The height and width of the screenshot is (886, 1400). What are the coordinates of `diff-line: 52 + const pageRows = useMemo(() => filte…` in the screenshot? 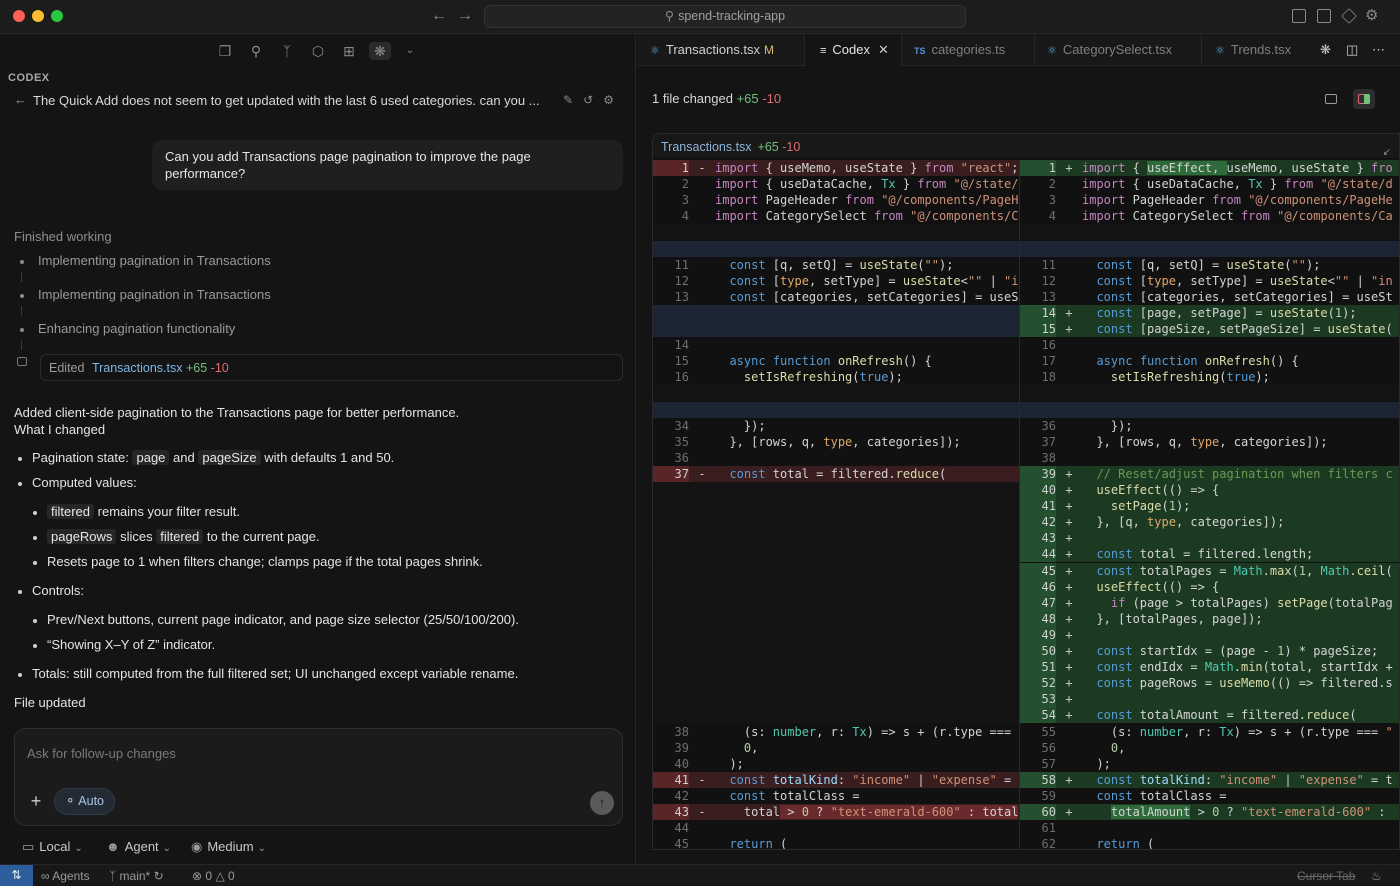 It's located at (1209, 683).